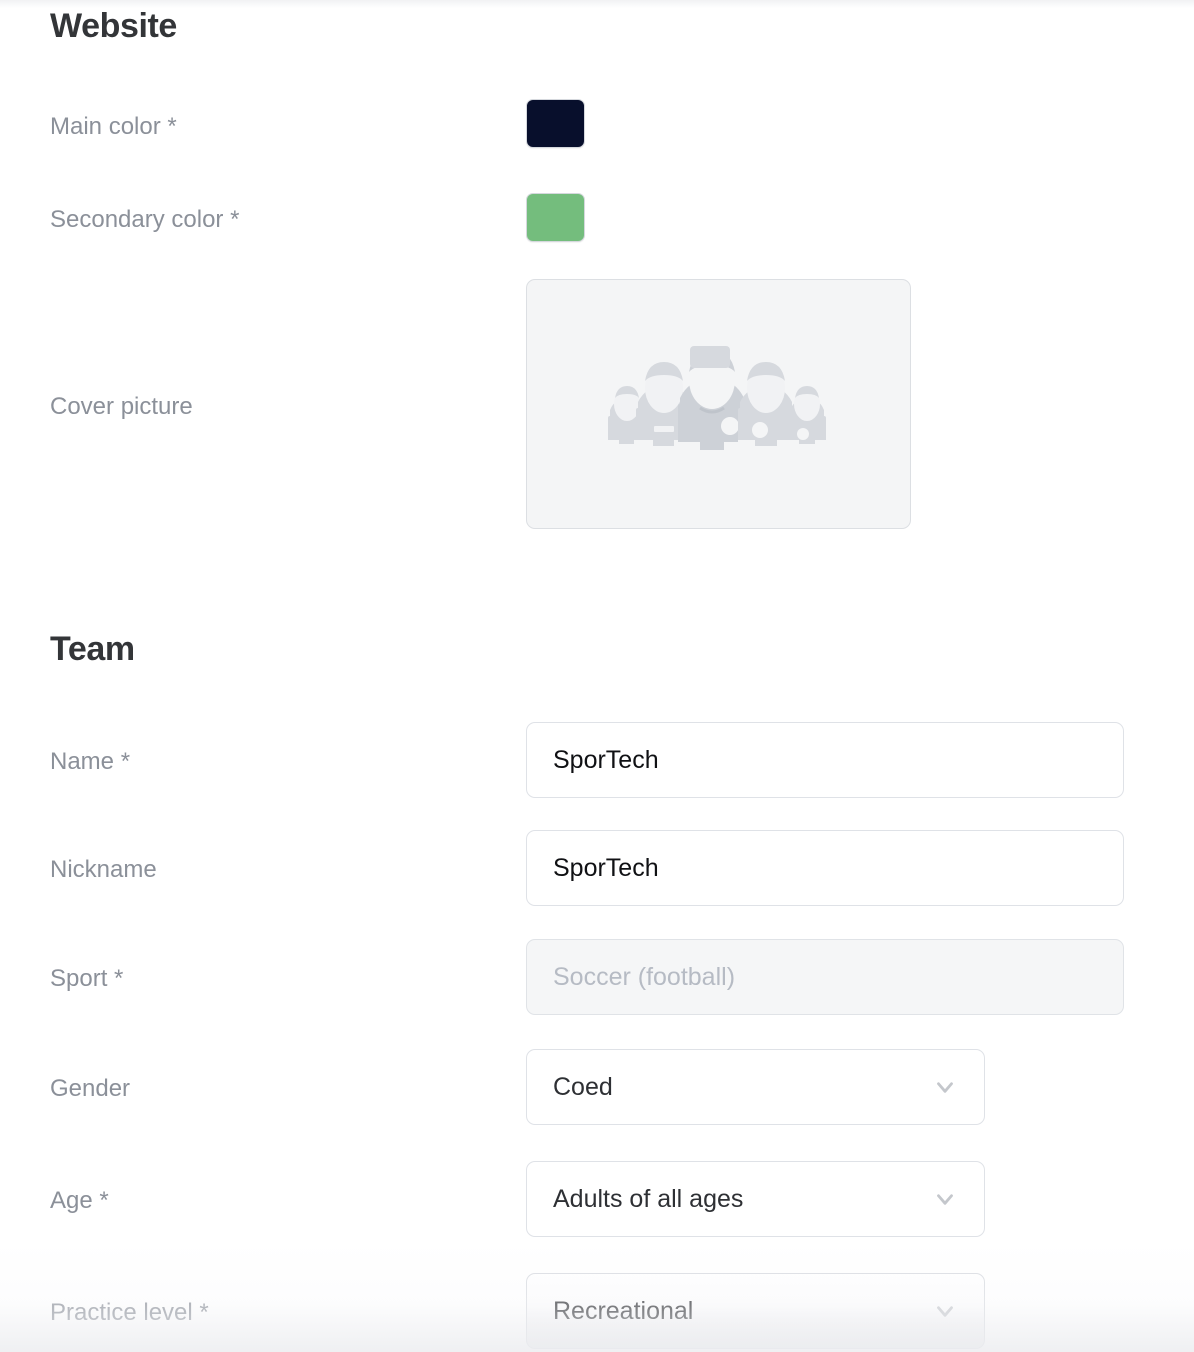  Describe the element at coordinates (825, 868) in the screenshot. I see `team-nickname-input: SporTech` at that location.